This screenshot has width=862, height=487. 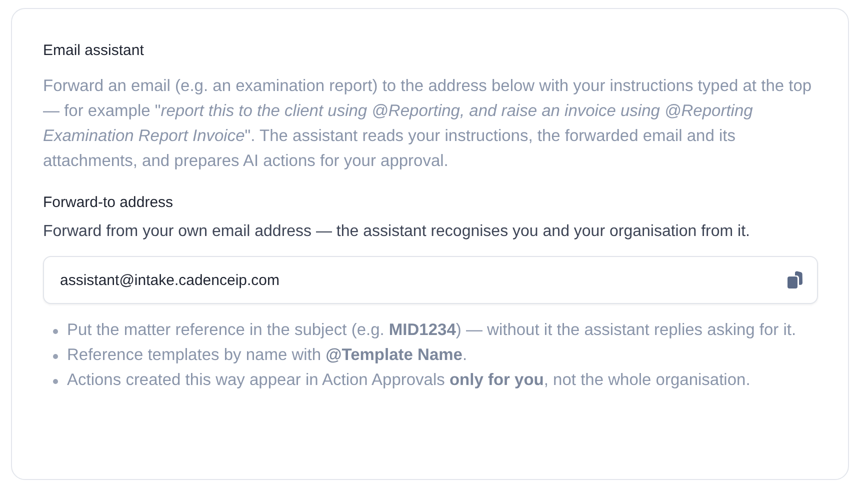 What do you see at coordinates (94, 50) in the screenshot?
I see `card-title: Email assistant` at bounding box center [94, 50].